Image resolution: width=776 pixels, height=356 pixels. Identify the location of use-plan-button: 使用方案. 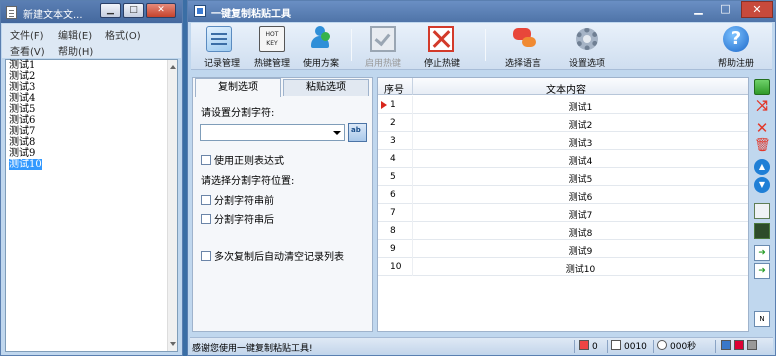
(321, 47).